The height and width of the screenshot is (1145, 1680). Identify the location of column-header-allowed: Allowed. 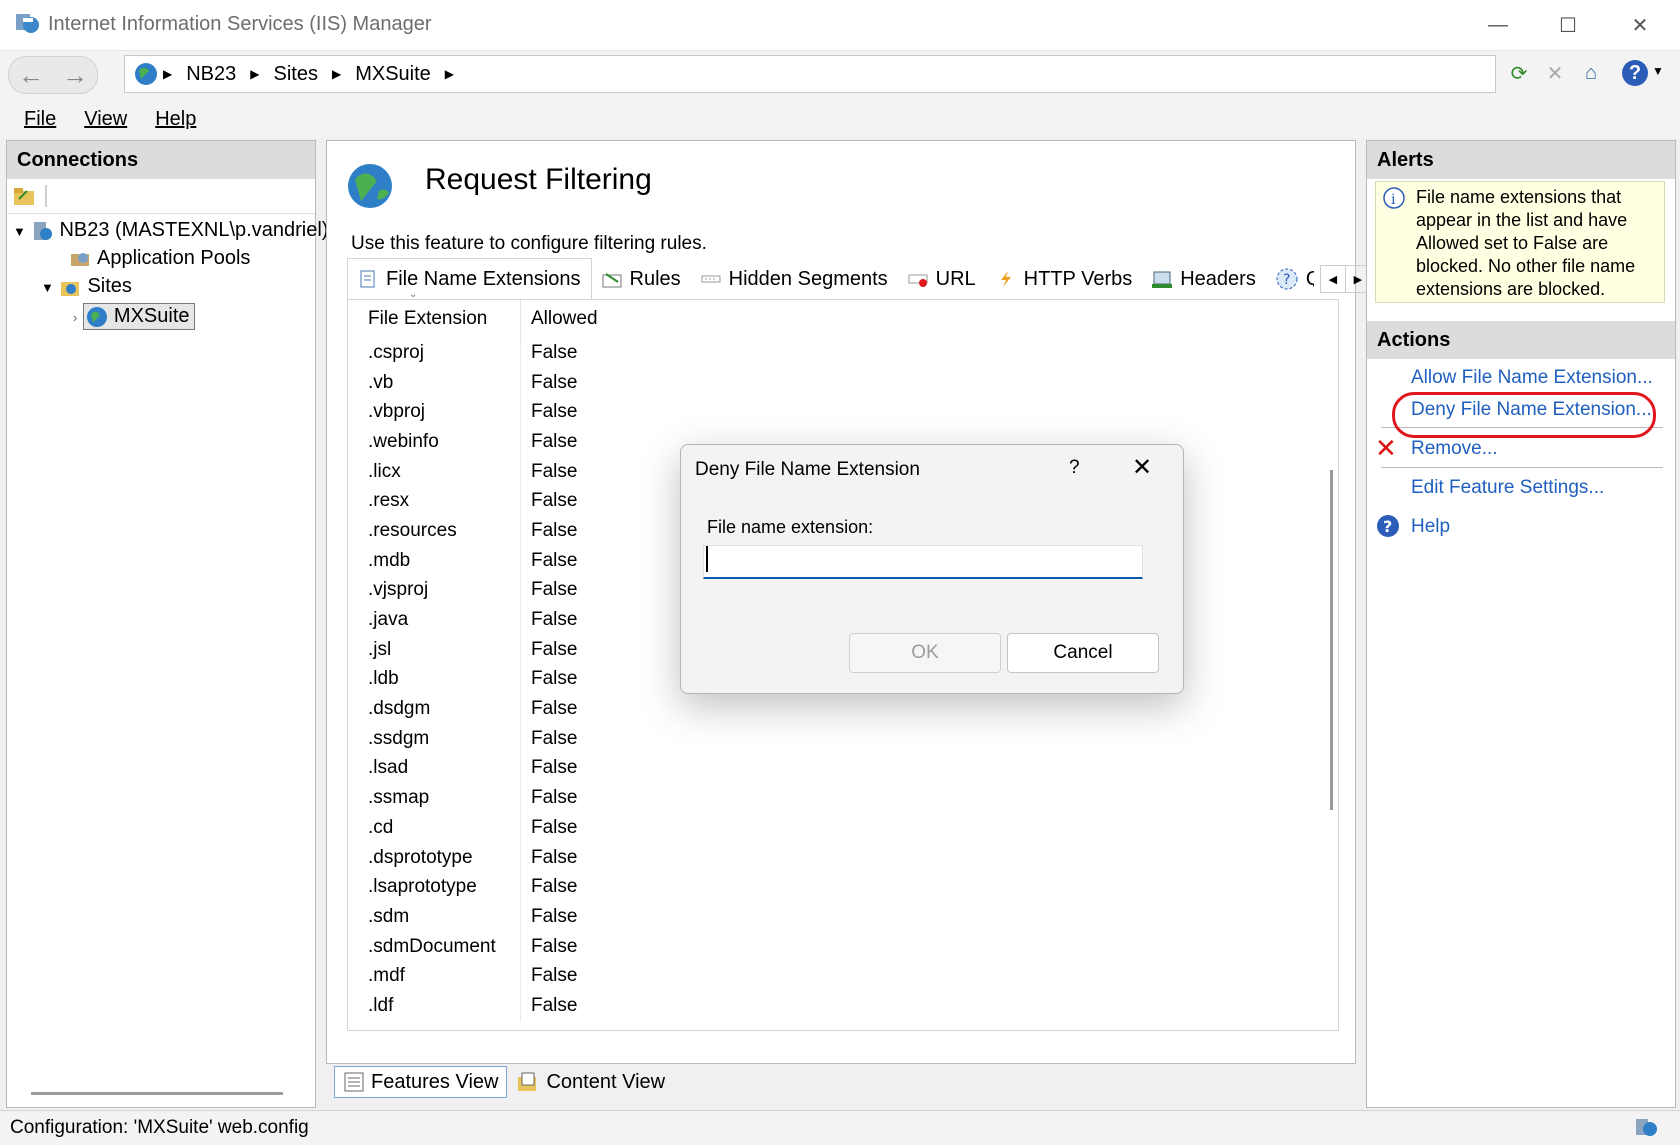
(569, 319).